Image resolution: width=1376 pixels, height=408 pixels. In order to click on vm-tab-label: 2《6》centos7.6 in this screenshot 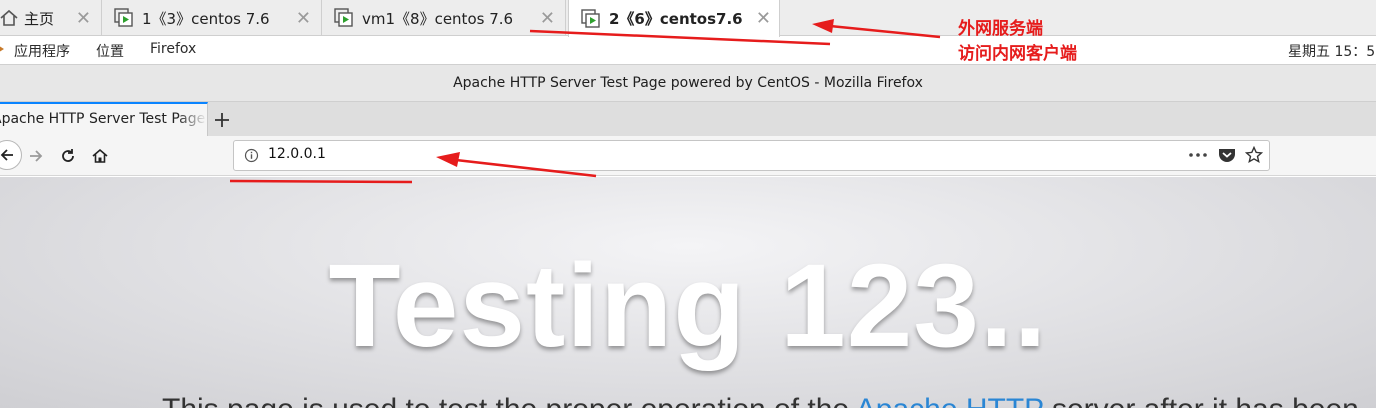, I will do `click(676, 19)`.